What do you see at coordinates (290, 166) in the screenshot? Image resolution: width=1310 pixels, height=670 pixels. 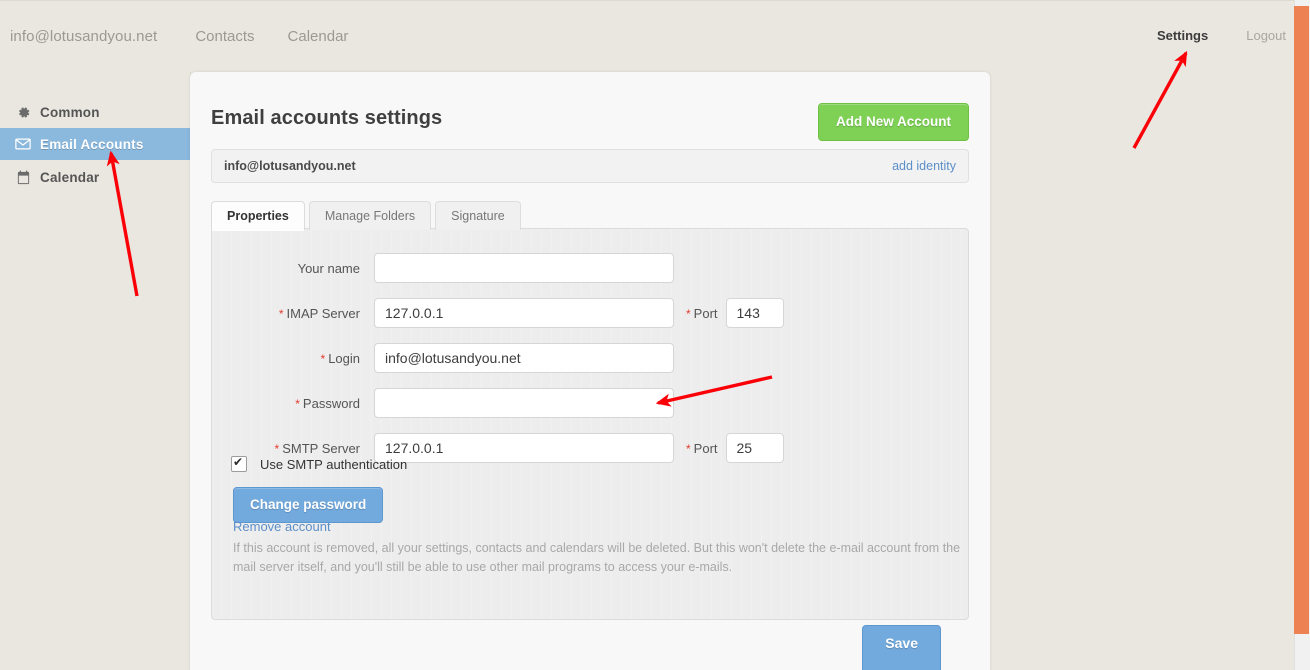 I see `account-row-name: info@lotusandyou.net` at bounding box center [290, 166].